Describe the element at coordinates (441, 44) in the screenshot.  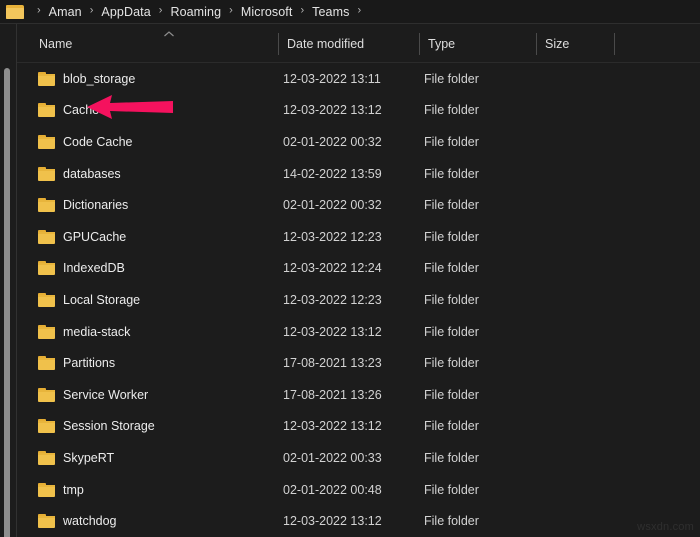
I see `column-header-type: Type` at that location.